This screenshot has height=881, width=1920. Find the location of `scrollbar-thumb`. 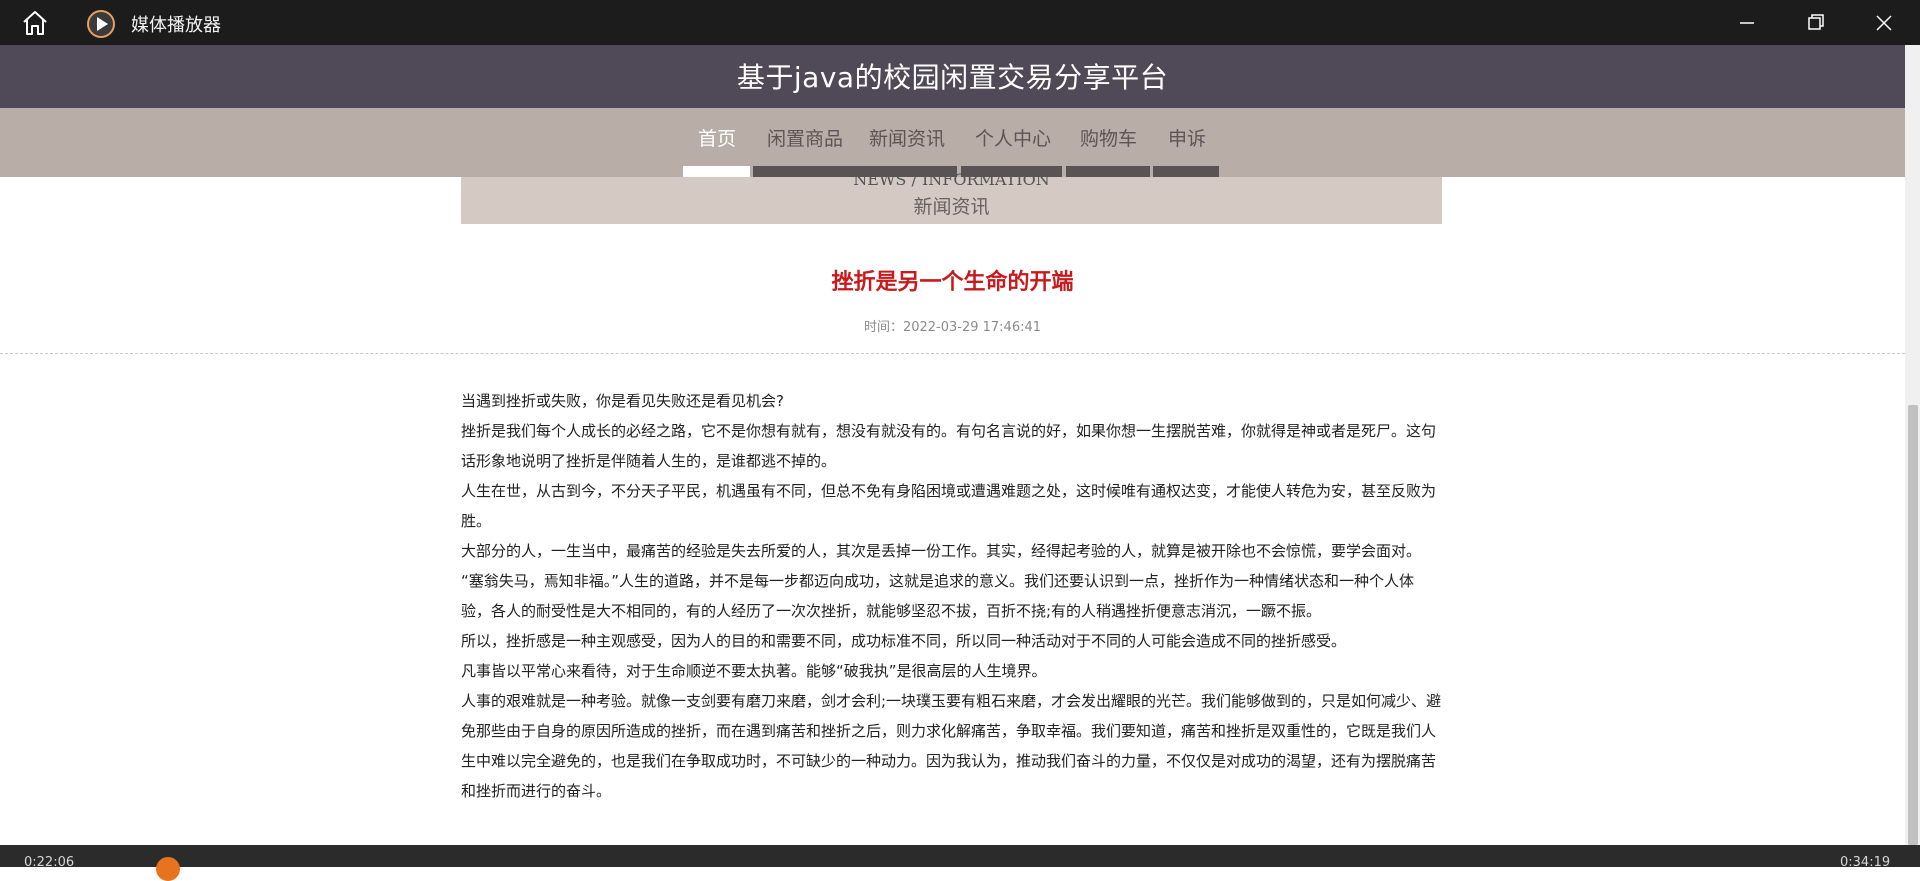

scrollbar-thumb is located at coordinates (1913, 625).